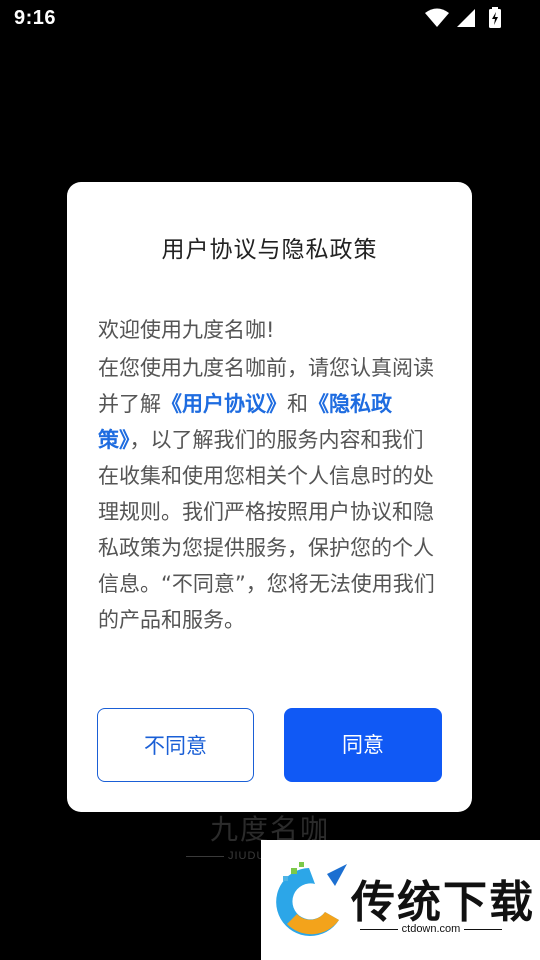 The width and height of the screenshot is (540, 960). Describe the element at coordinates (443, 902) in the screenshot. I see `watermark-title: 传统下载` at that location.